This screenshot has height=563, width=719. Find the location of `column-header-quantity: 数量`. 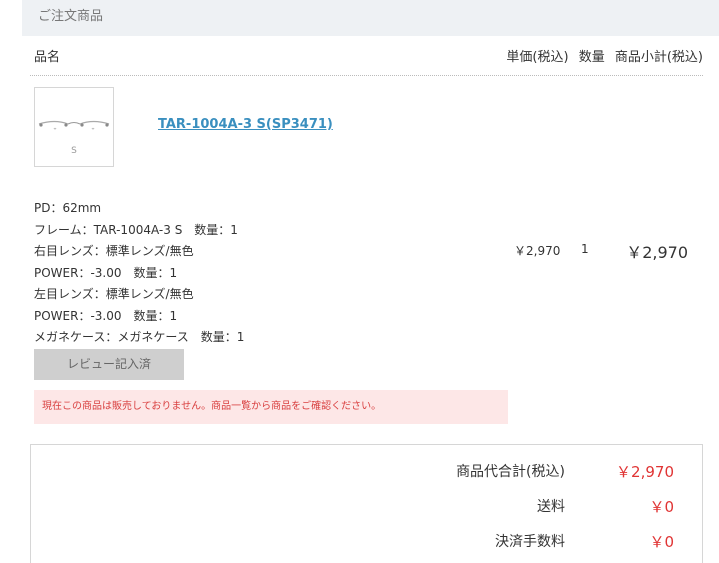

column-header-quantity: 数量 is located at coordinates (591, 57).